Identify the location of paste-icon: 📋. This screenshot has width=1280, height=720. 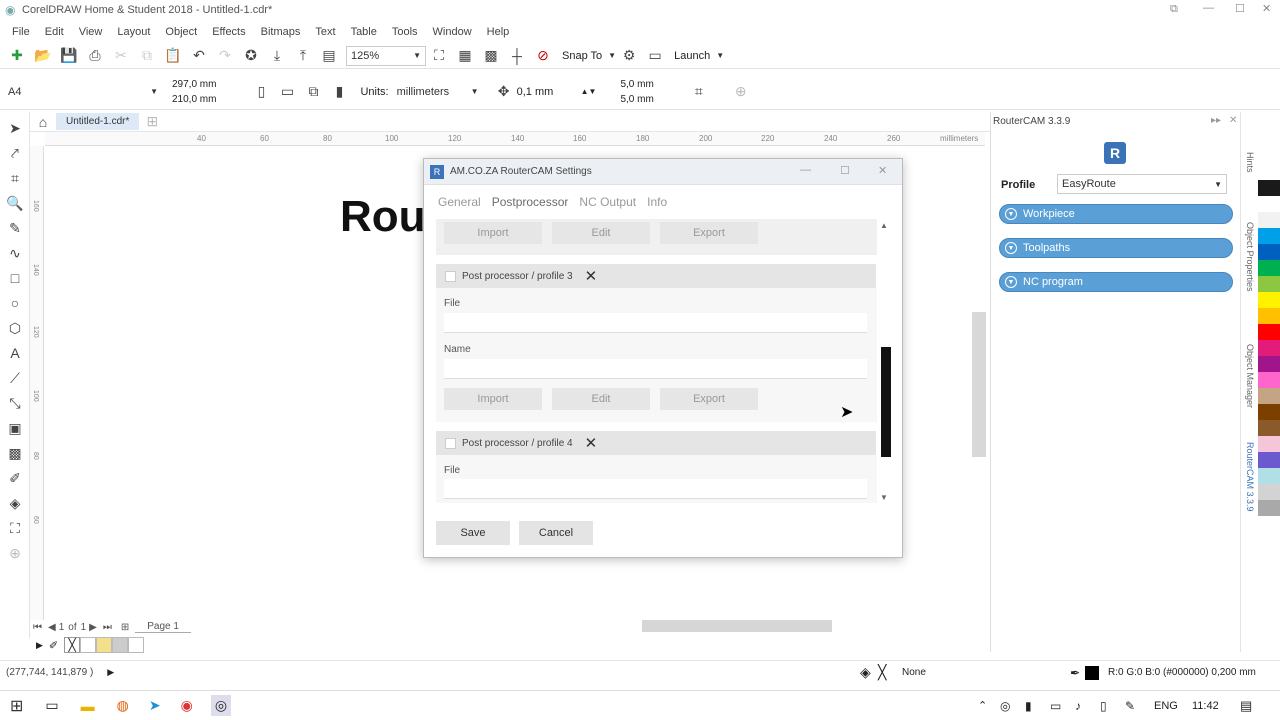
(173, 56).